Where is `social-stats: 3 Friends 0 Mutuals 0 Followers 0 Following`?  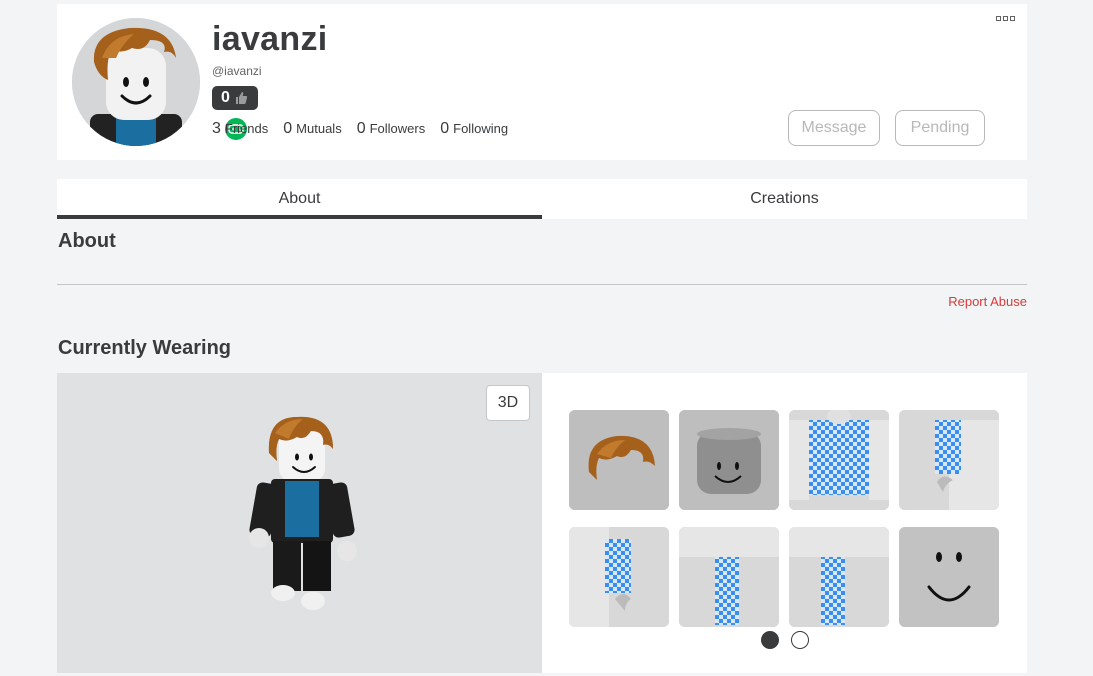
social-stats: 3 Friends 0 Mutuals 0 Followers 0 Following is located at coordinates (360, 129).